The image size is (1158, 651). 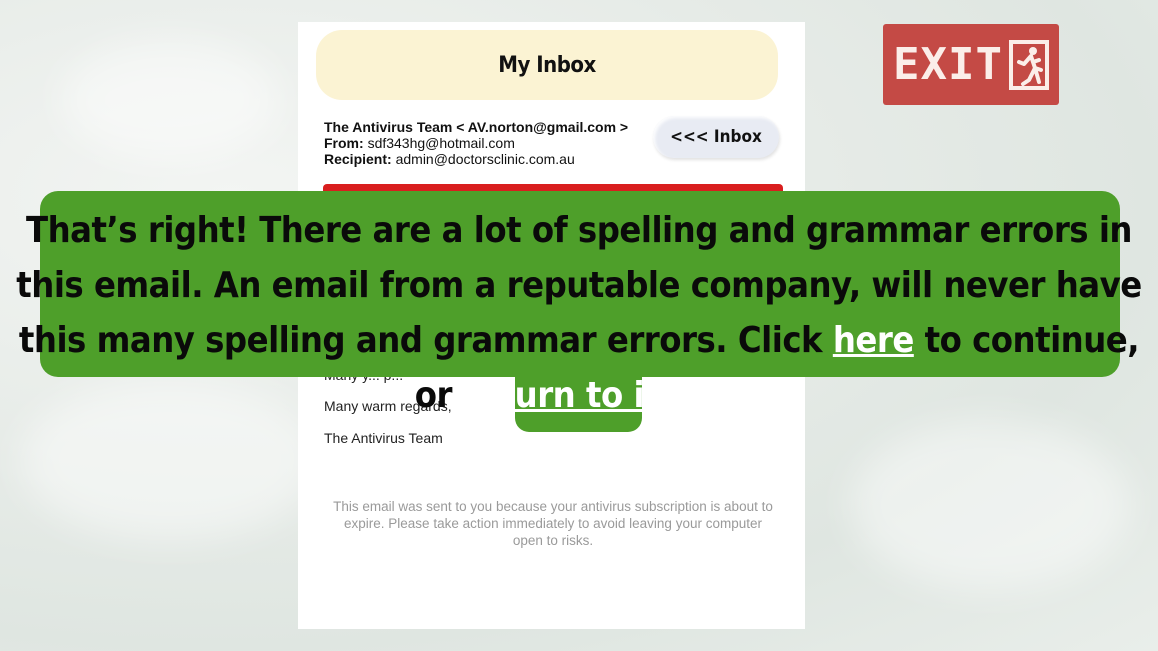 I want to click on return-to-inbox-link: return to inbox., so click(x=603, y=395).